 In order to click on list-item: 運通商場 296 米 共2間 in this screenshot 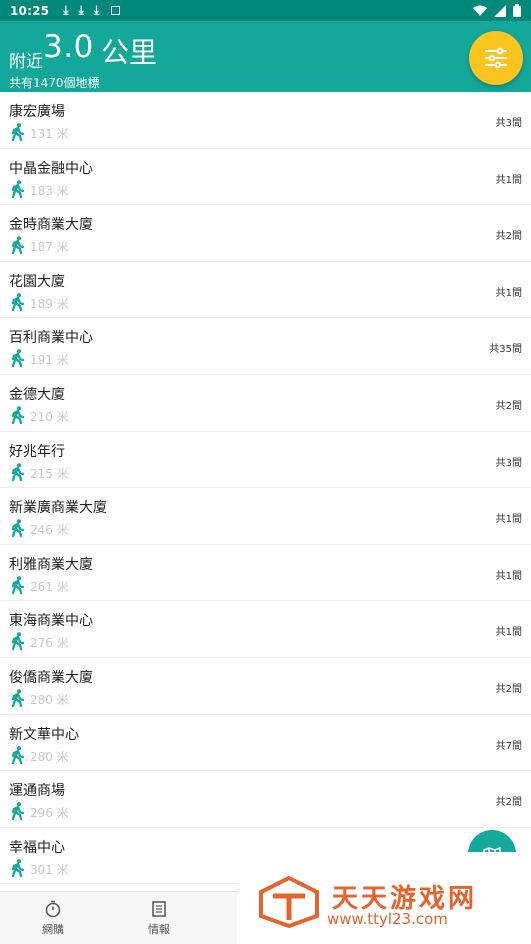, I will do `click(265, 799)`.